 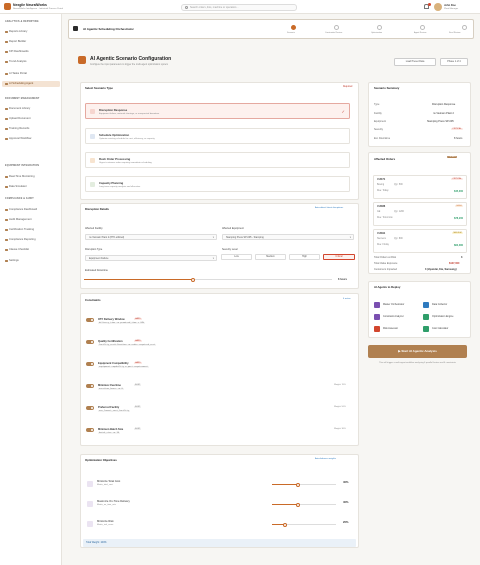 What do you see at coordinates (18, 186) in the screenshot?
I see `sidebar-item-data-simulator: Data Simulator` at bounding box center [18, 186].